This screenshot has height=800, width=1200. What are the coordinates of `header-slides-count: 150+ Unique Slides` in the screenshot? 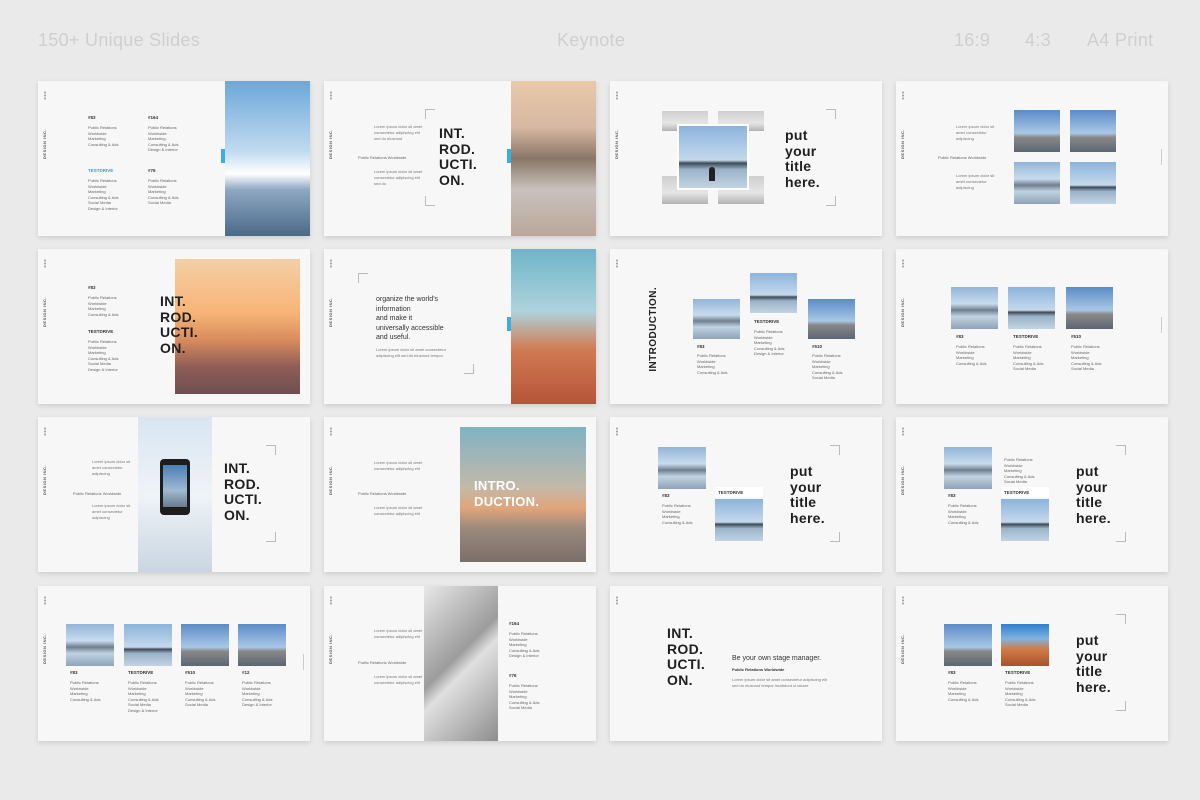 It's located at (119, 40).